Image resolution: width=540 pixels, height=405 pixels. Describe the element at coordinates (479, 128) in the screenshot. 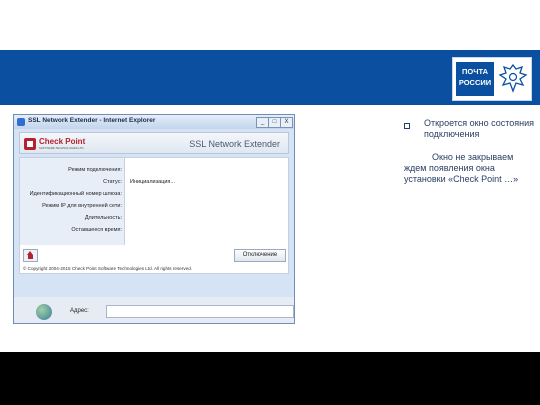

I see `bullet-note: Откроется окно состояния подключения` at that location.